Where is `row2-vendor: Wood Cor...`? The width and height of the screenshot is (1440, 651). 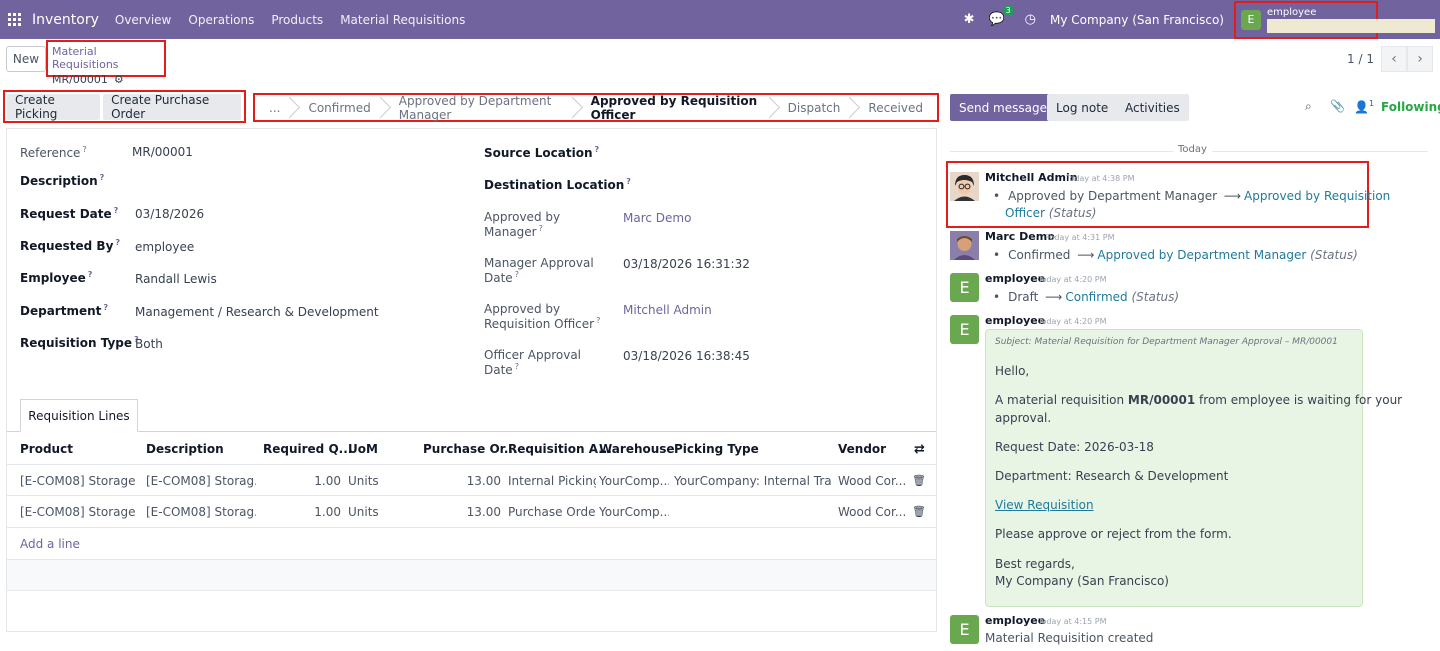
row2-vendor: Wood Cor... is located at coordinates (873, 512).